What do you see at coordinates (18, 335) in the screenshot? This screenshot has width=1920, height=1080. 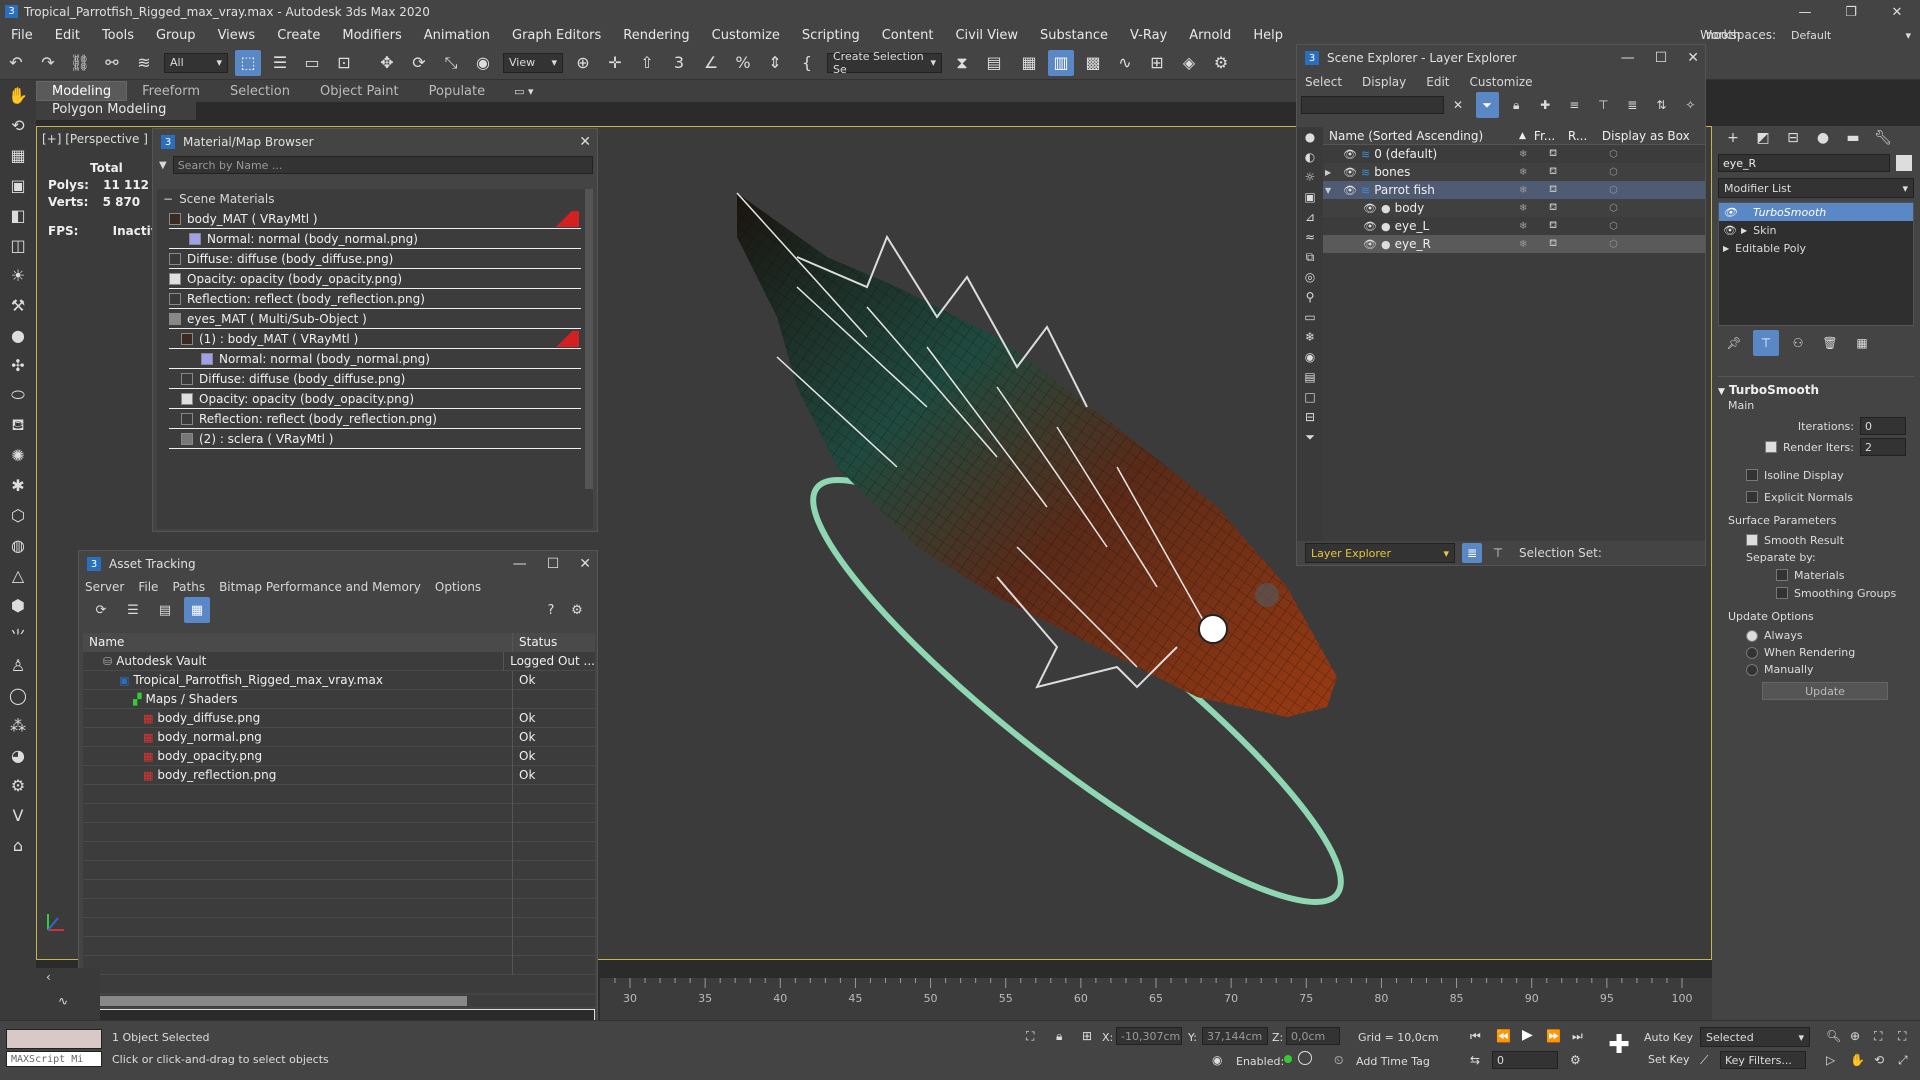 I see `sphere-icon: ●` at bounding box center [18, 335].